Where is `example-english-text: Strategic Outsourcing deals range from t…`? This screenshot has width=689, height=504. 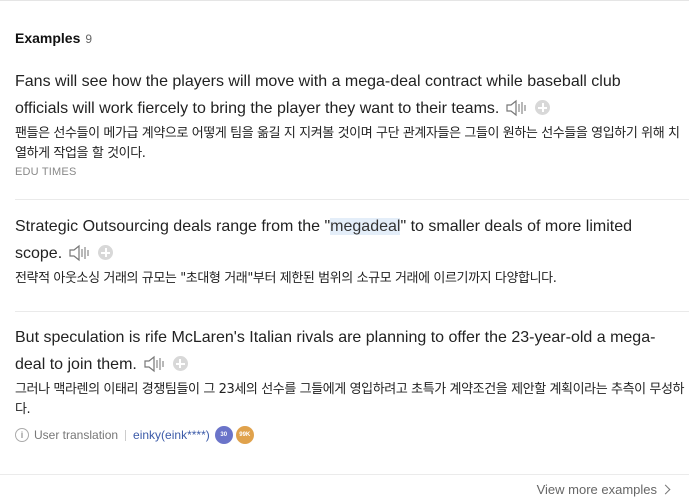
example-english-text: Strategic Outsourcing deals range from t… is located at coordinates (173, 226).